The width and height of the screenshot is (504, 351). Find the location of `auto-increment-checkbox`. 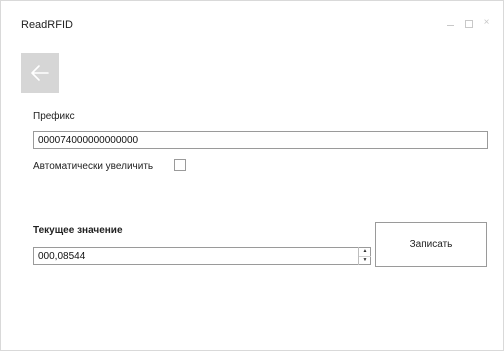

auto-increment-checkbox is located at coordinates (180, 165).